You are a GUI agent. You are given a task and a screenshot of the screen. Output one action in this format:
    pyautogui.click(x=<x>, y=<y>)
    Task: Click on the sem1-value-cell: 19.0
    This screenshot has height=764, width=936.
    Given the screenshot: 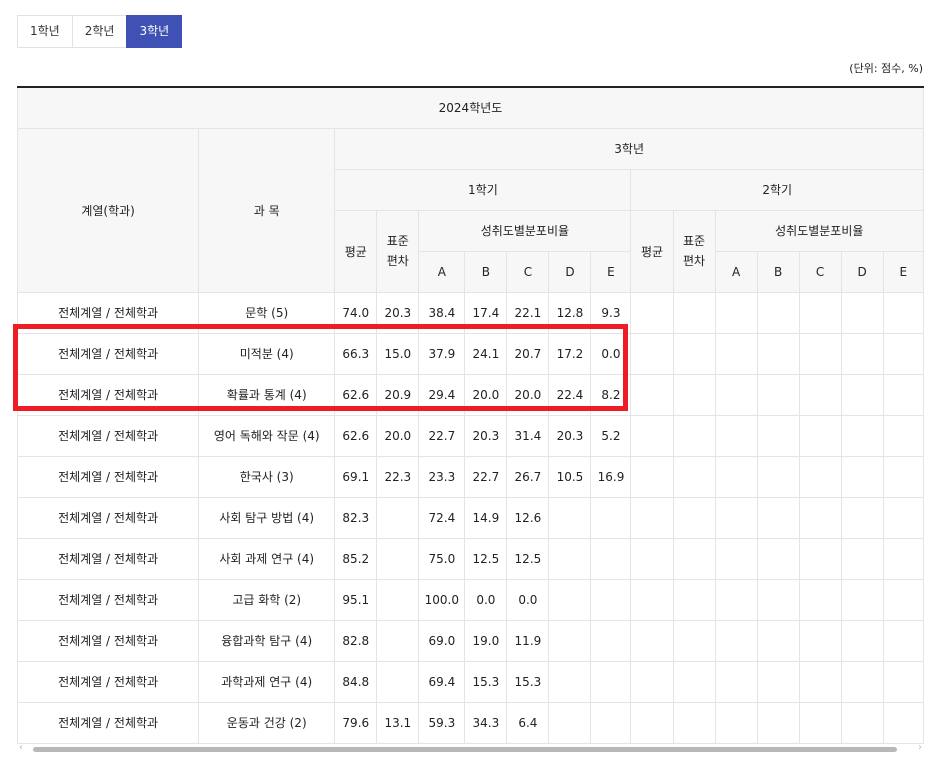 What is the action you would take?
    pyautogui.click(x=486, y=640)
    